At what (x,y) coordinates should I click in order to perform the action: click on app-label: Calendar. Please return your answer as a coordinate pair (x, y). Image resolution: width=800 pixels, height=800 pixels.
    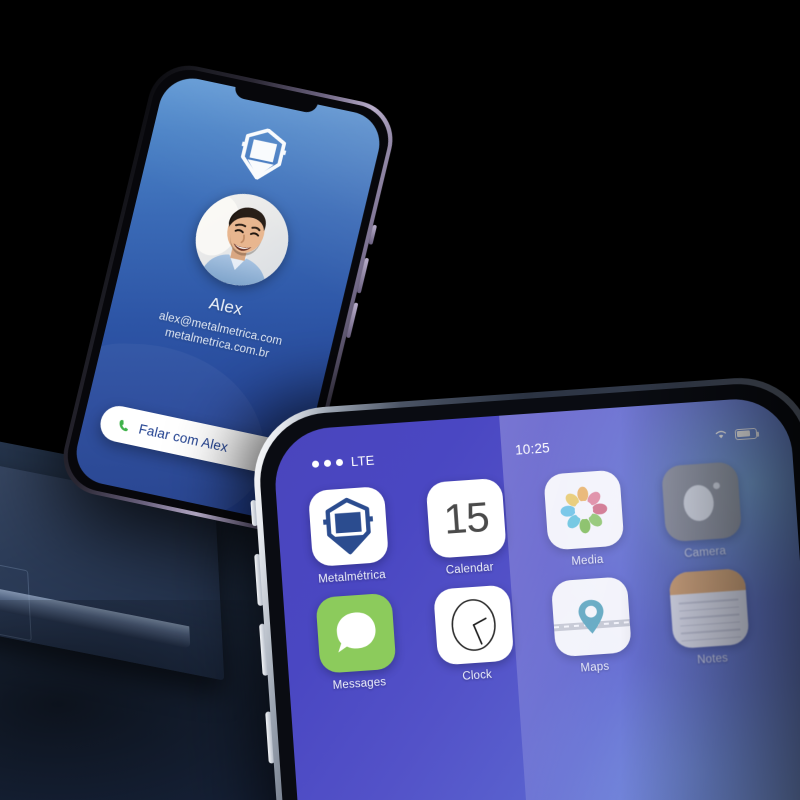
    Looking at the image, I should click on (470, 569).